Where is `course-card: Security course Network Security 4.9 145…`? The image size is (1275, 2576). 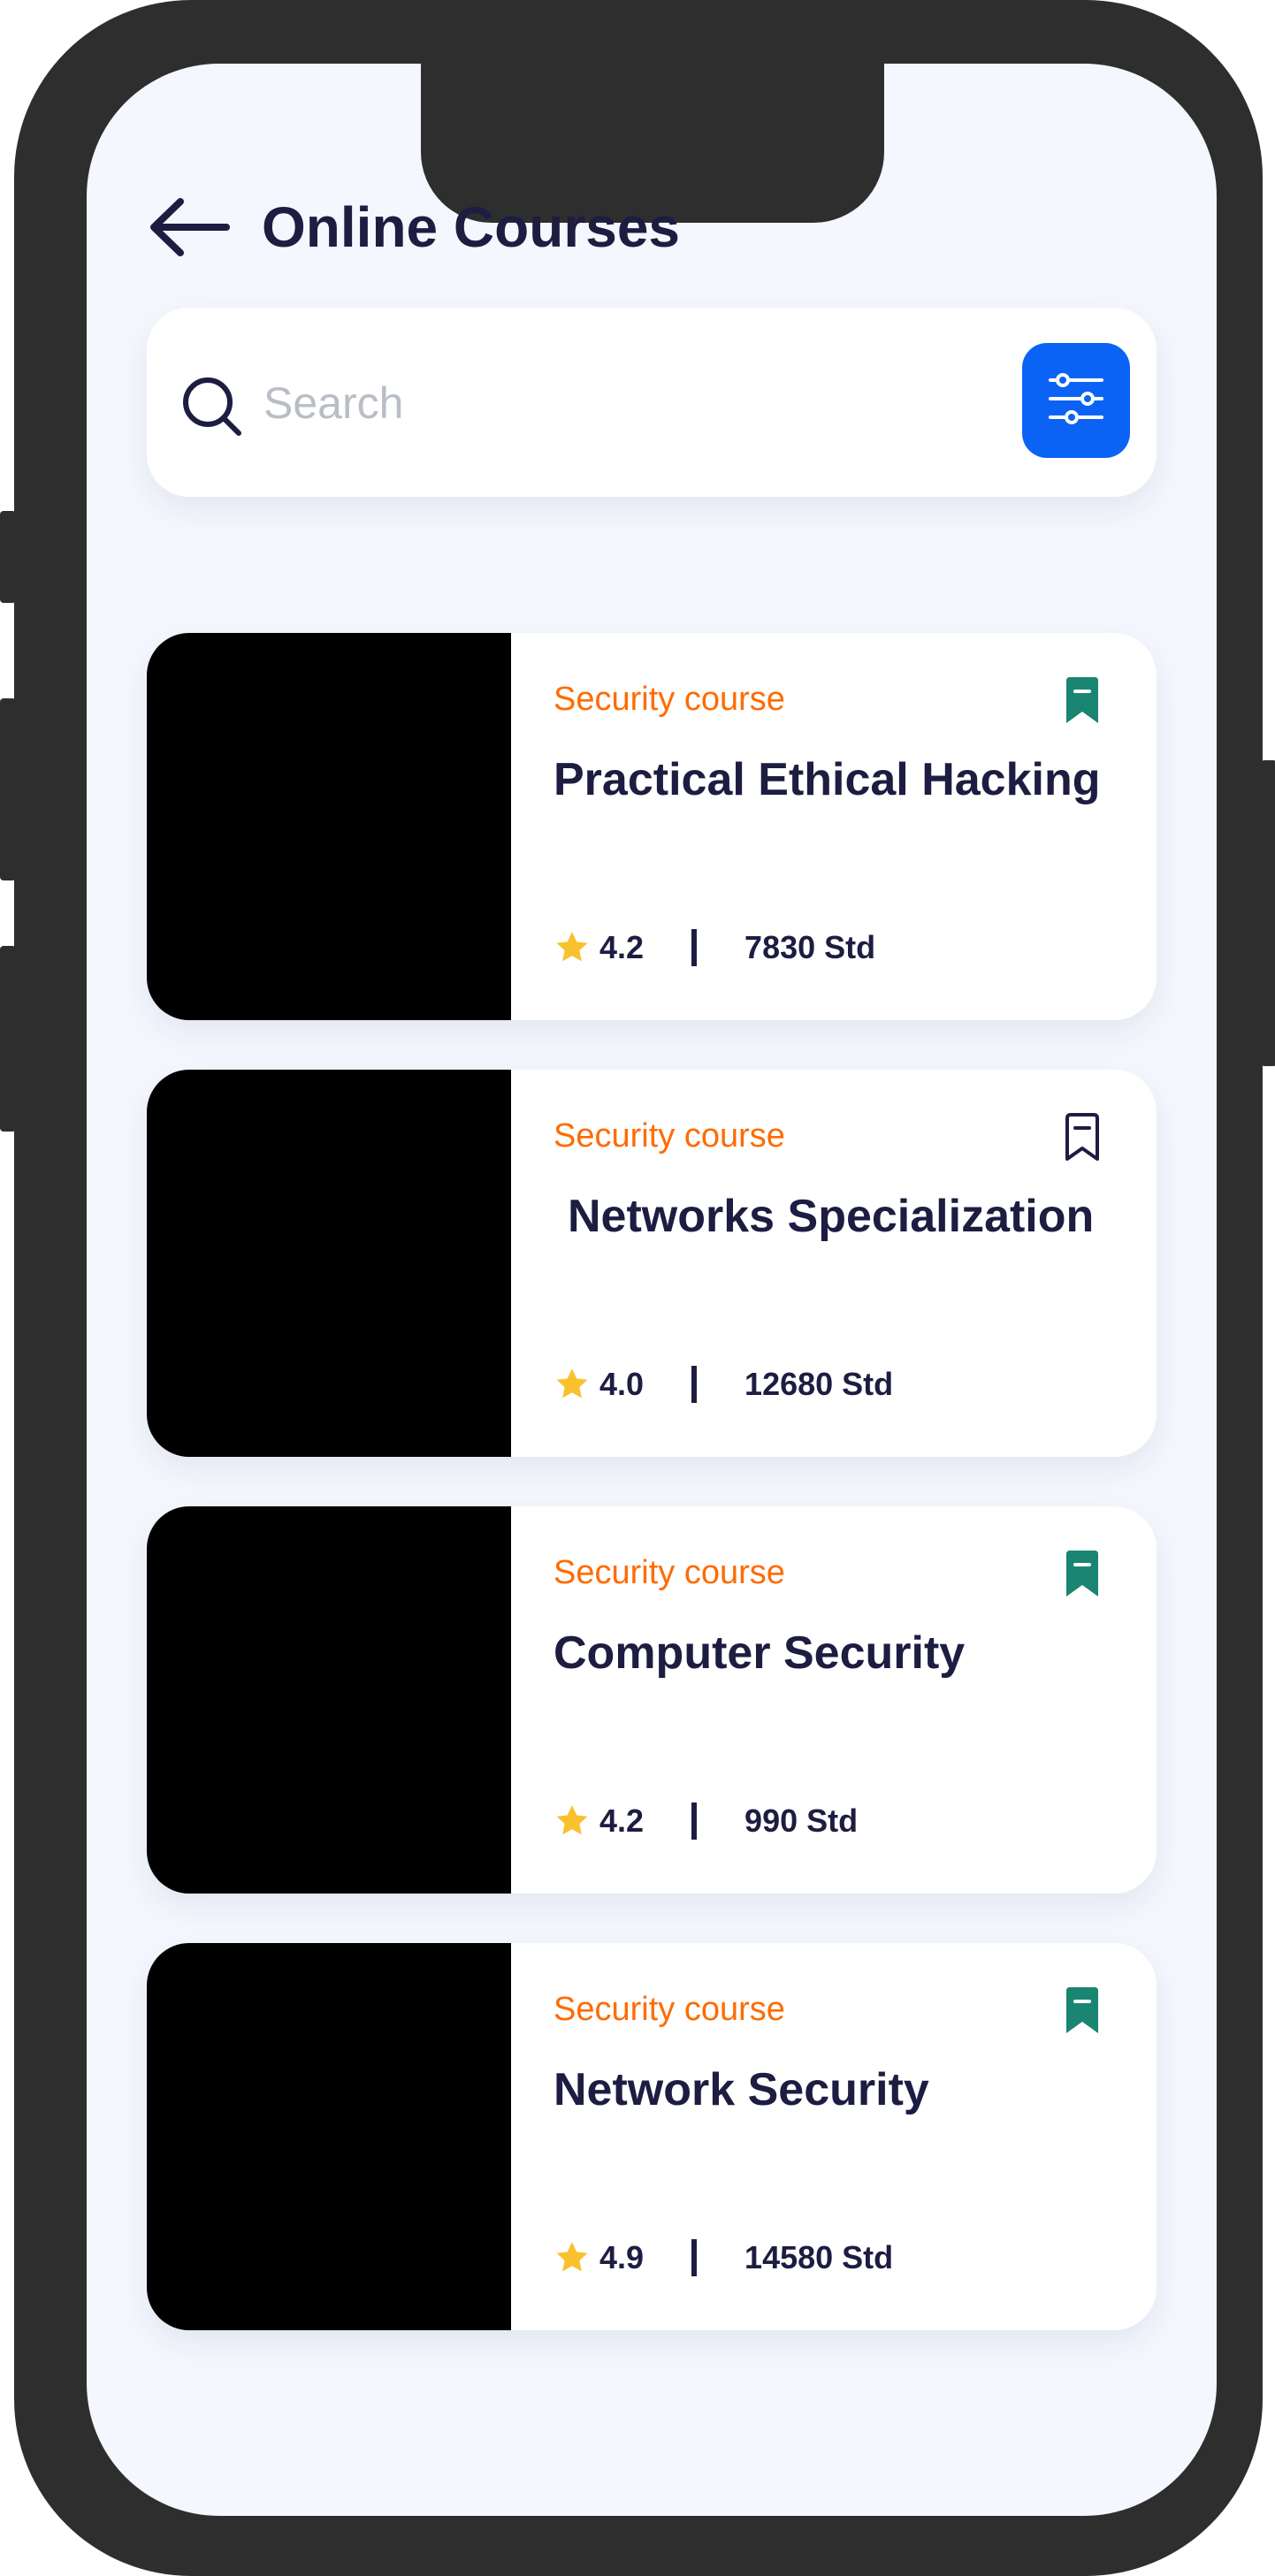 course-card: Security course Network Security 4.9 145… is located at coordinates (652, 2136).